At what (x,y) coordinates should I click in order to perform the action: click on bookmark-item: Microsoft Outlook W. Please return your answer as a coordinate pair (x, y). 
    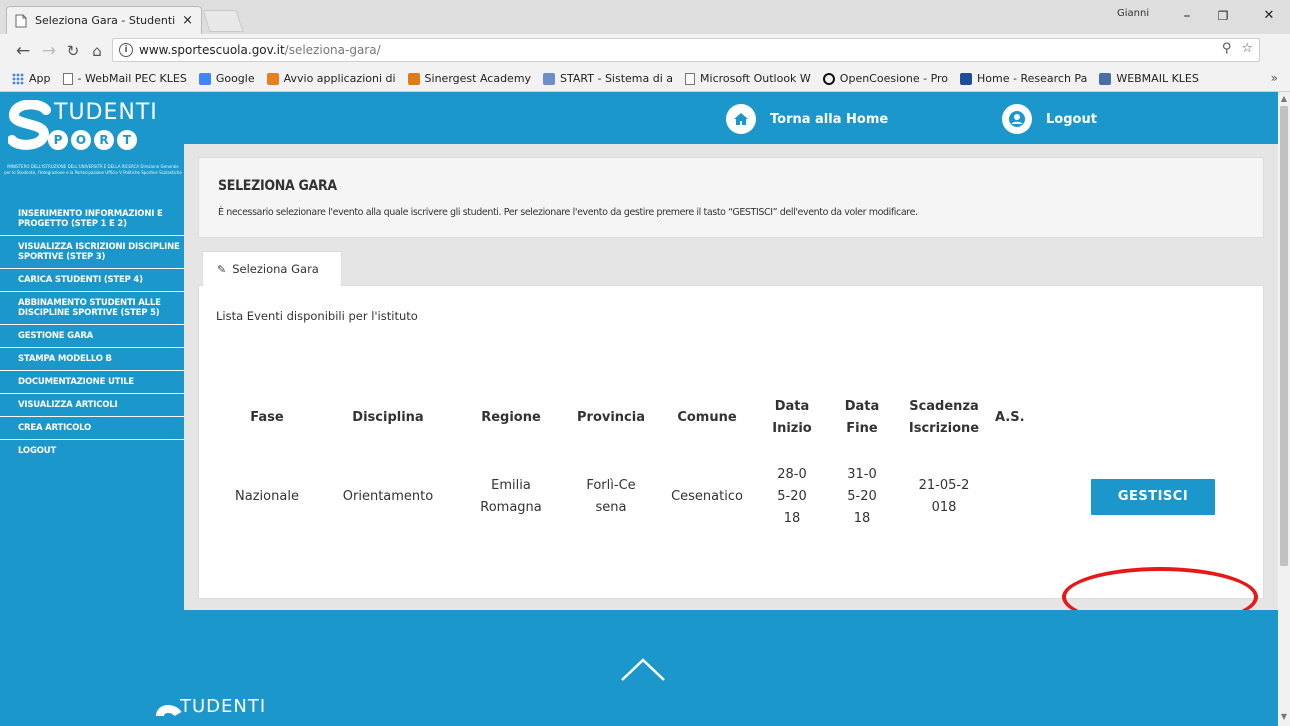
    Looking at the image, I should click on (748, 78).